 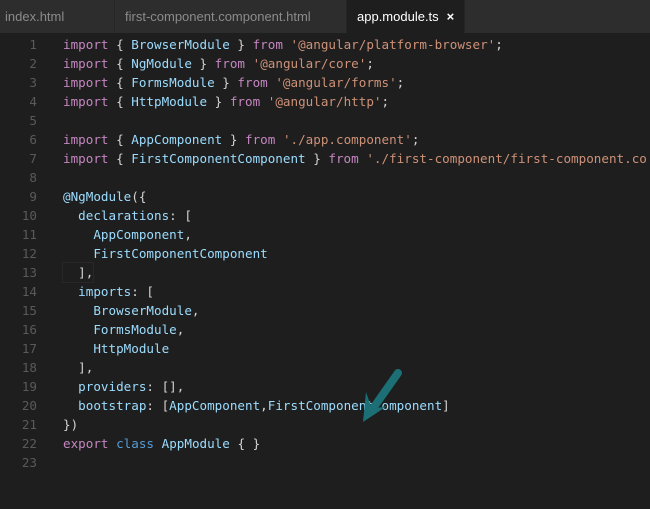 I want to click on code-token: AppModule, so click(x=195, y=443).